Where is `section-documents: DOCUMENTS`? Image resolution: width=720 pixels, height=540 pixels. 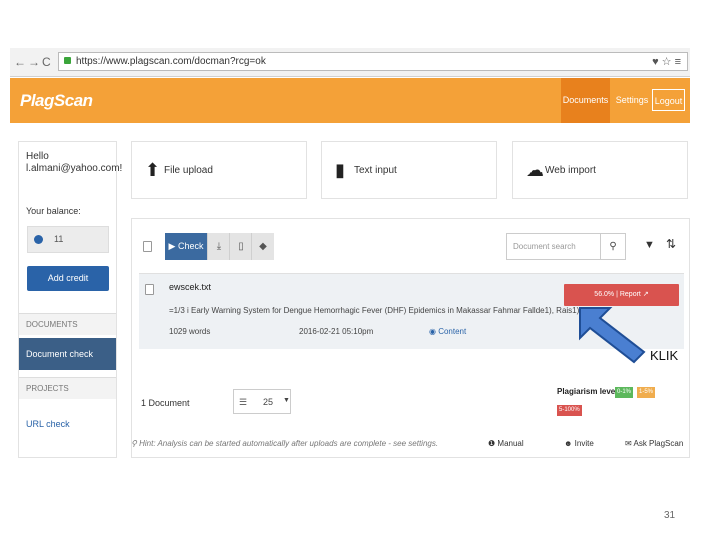
section-documents: DOCUMENTS is located at coordinates (67, 324).